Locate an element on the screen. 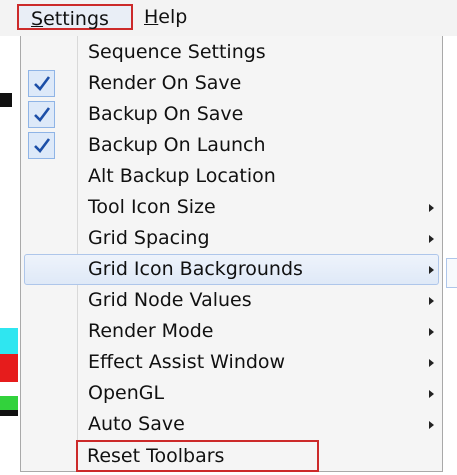 This screenshot has width=457, height=475. menu-item-render-on-save: Render On Save is located at coordinates (231, 83).